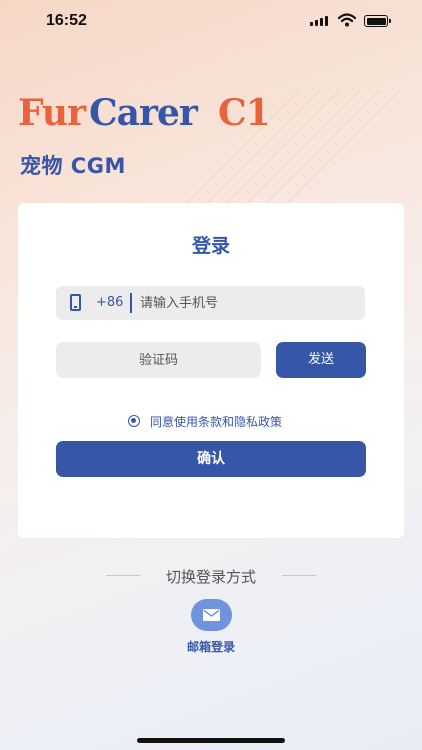 The height and width of the screenshot is (750, 422). I want to click on phone-field: +86, so click(210, 303).